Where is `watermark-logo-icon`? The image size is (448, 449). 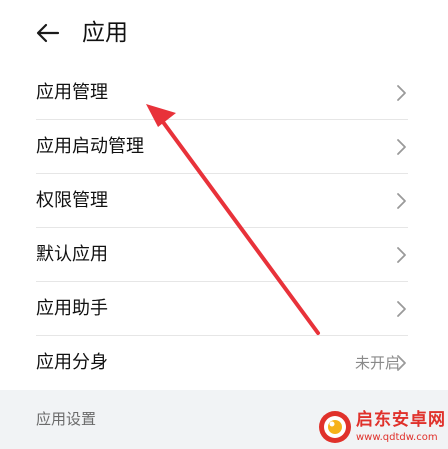 watermark-logo-icon is located at coordinates (335, 427).